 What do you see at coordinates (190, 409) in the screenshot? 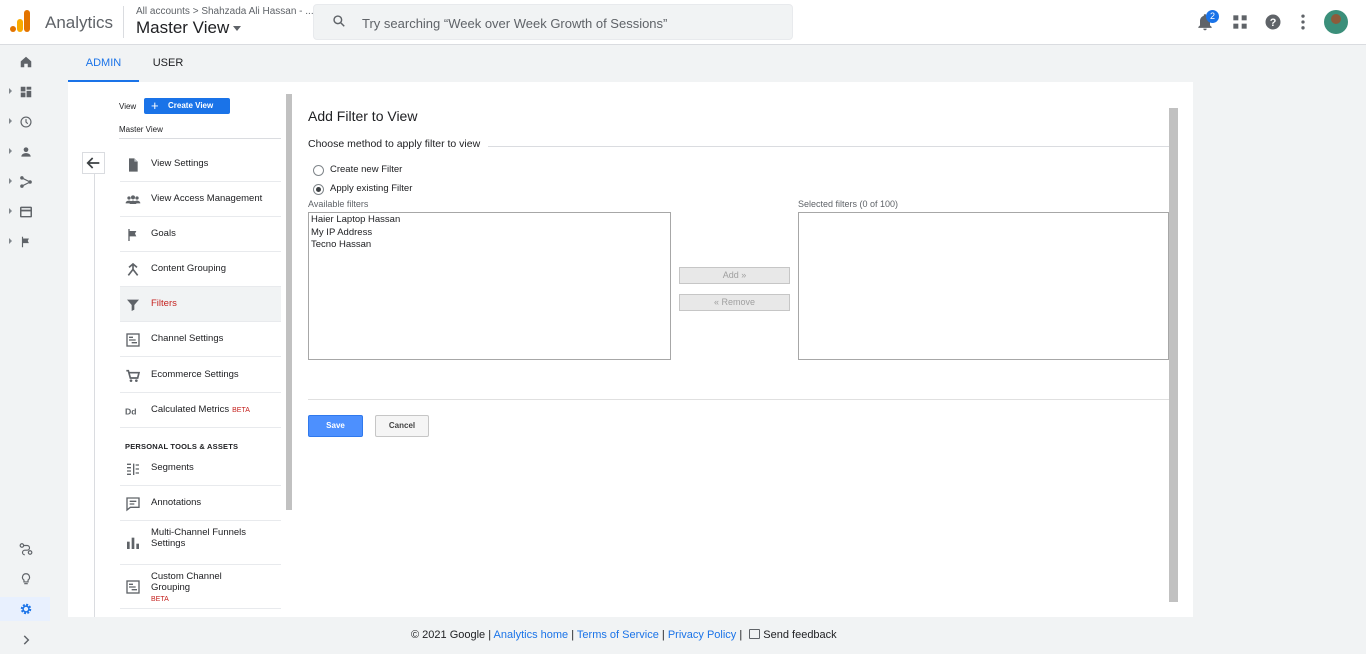
I see `calculated-metrics-label: Calculated Metrics` at bounding box center [190, 409].